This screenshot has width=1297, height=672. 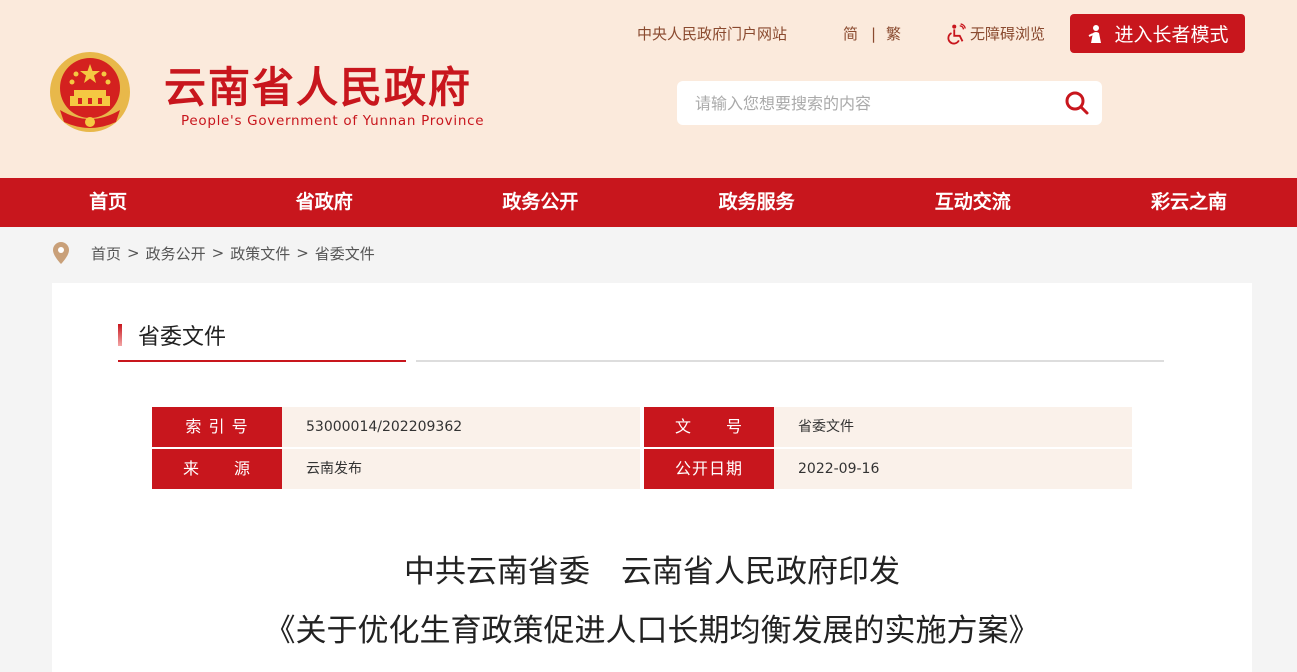 What do you see at coordinates (90, 92) in the screenshot?
I see `national-emblem-icon` at bounding box center [90, 92].